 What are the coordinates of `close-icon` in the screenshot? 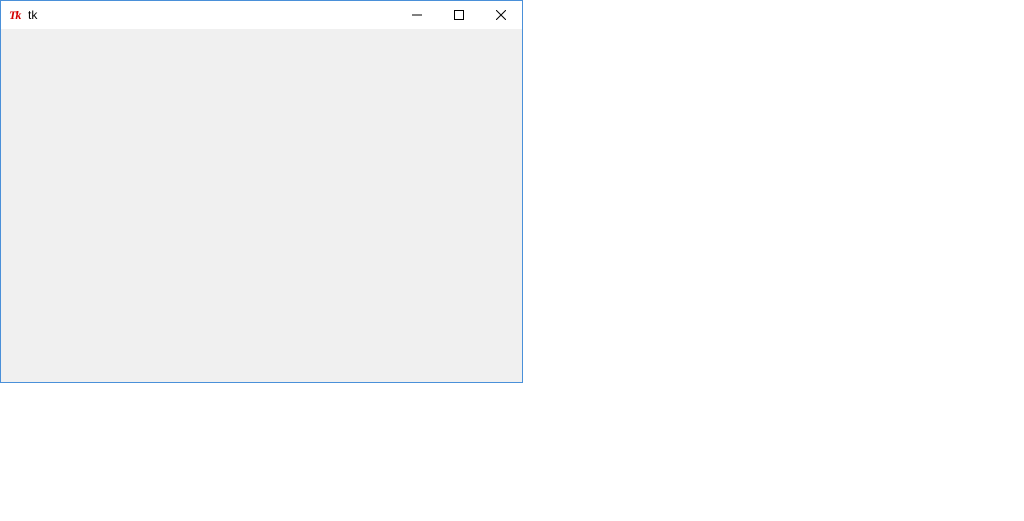 It's located at (501, 15).